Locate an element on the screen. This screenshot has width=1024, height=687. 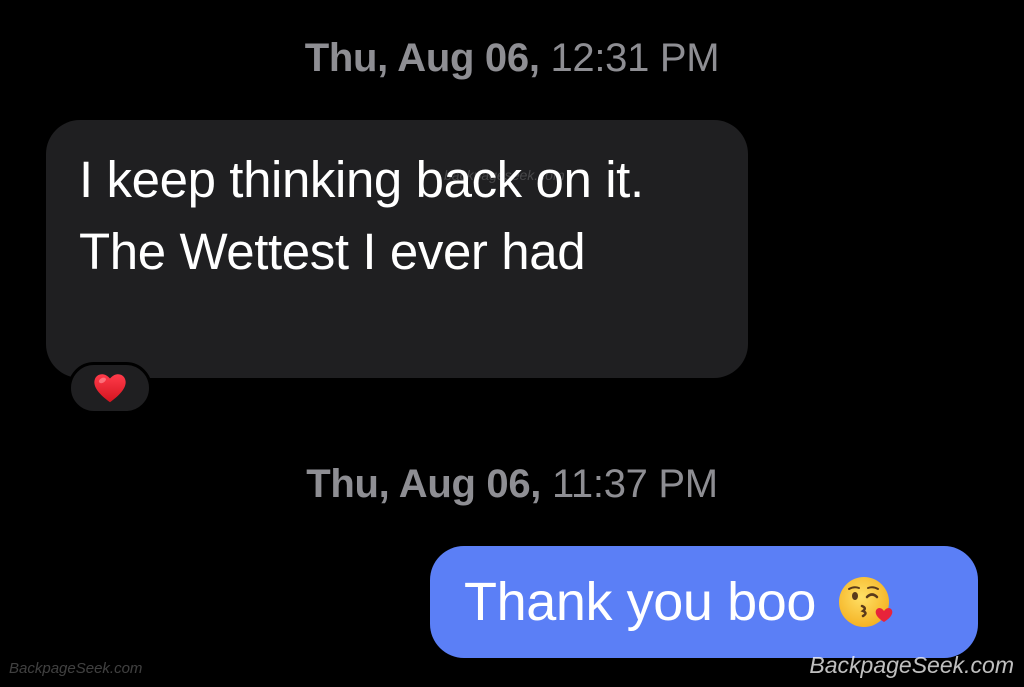
timestamp-time: 12:31 PM is located at coordinates (635, 58).